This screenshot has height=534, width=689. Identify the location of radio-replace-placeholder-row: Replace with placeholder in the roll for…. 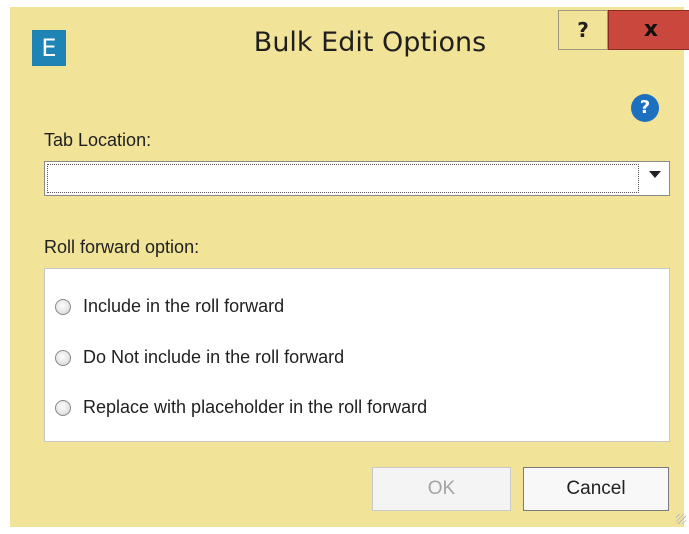
(241, 407).